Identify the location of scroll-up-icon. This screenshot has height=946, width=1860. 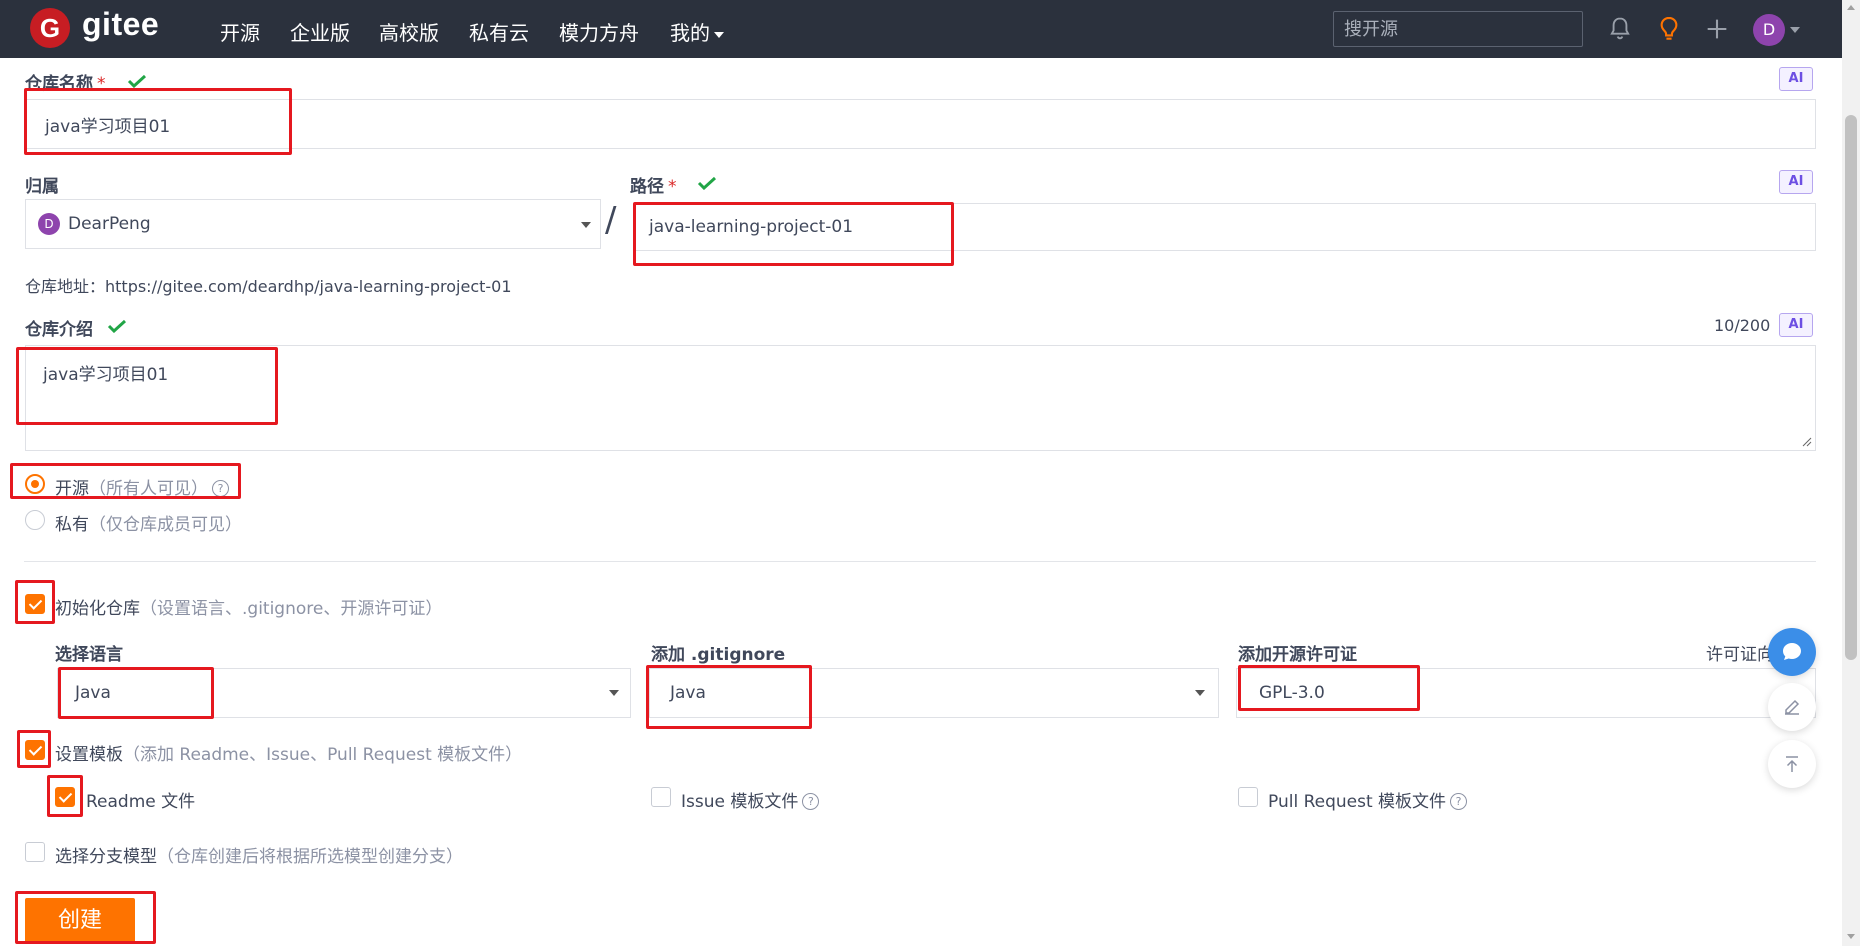
(1851, 7).